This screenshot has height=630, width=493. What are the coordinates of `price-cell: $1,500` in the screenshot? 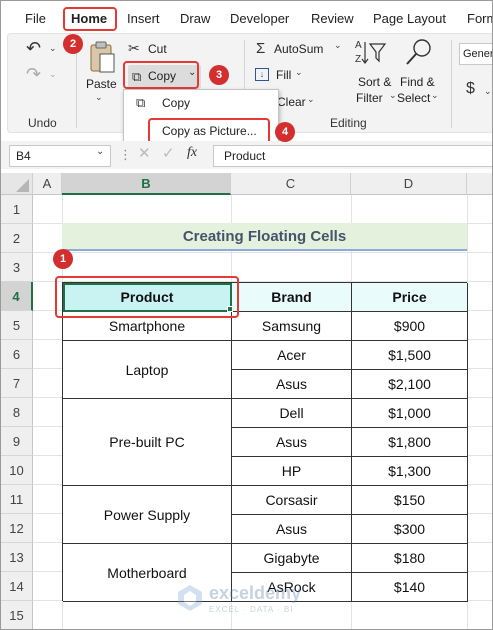 It's located at (410, 355).